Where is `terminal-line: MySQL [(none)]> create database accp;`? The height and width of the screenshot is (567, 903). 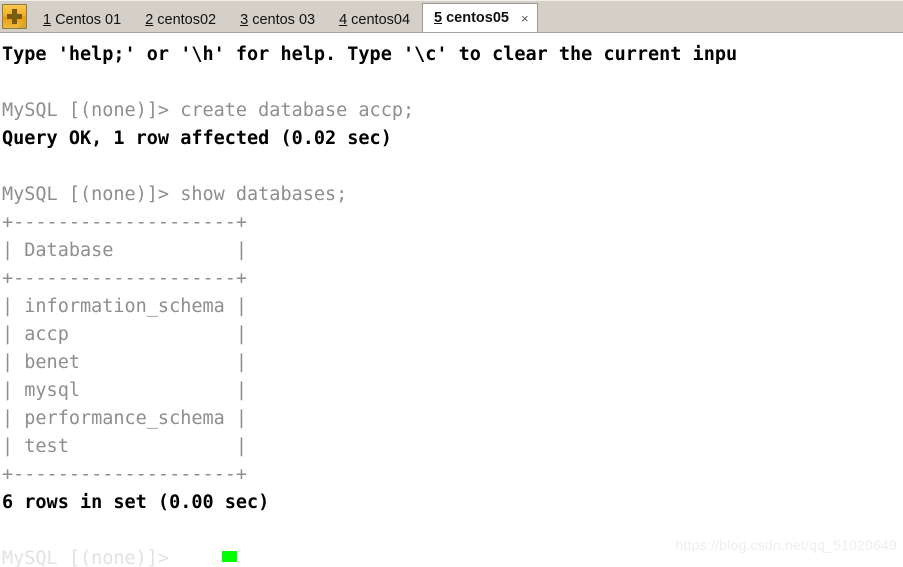
terminal-line: MySQL [(none)]> create database accp; is located at coordinates (208, 110).